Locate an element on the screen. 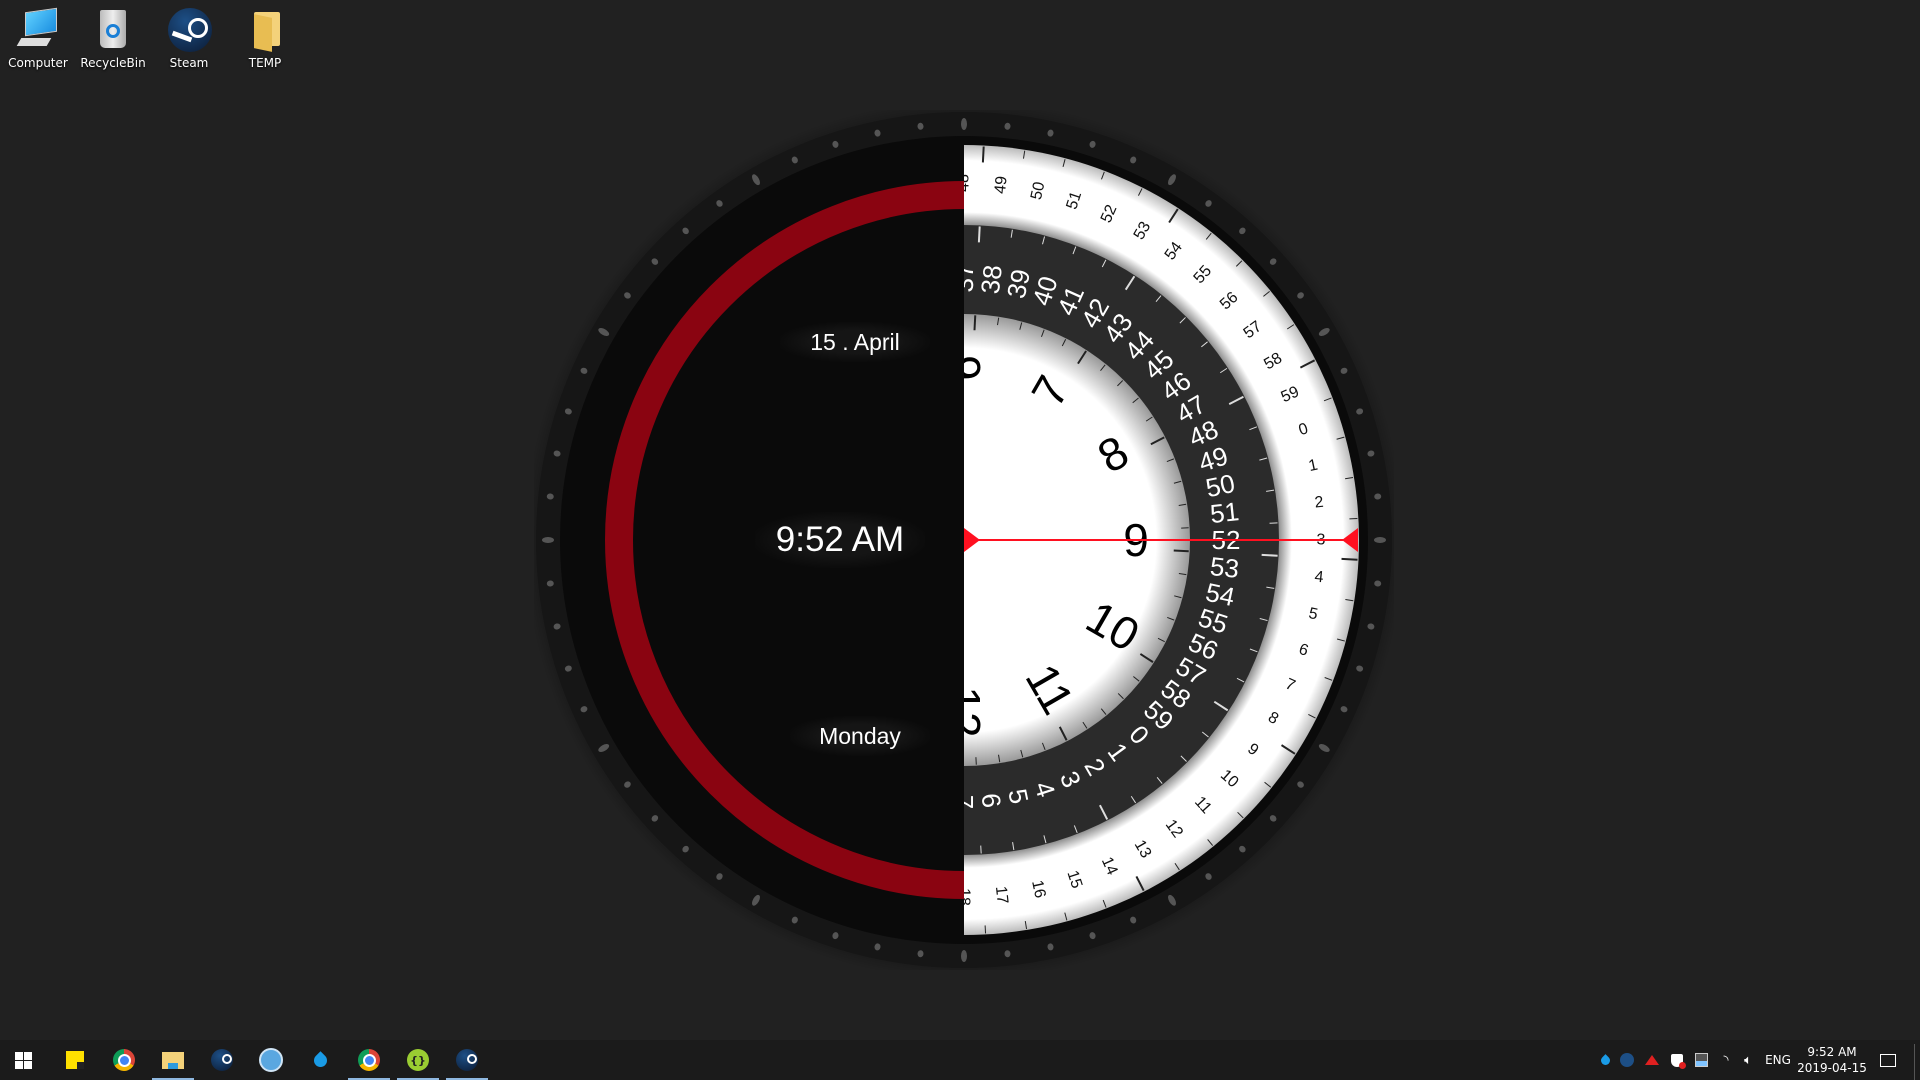 The image size is (1920, 1080). desktop-icon-steam: Steam is located at coordinates (189, 38).